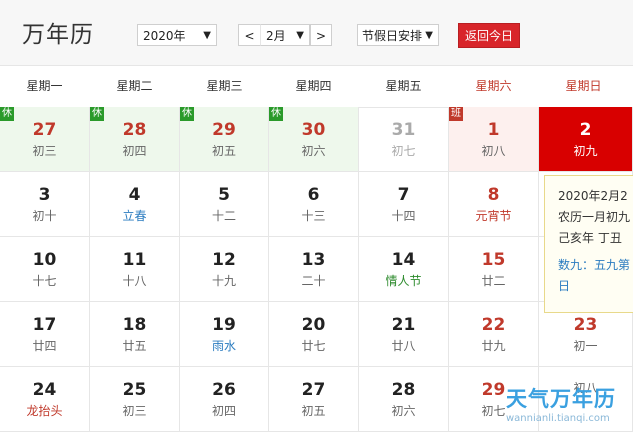  I want to click on day-number: 27, so click(44, 130).